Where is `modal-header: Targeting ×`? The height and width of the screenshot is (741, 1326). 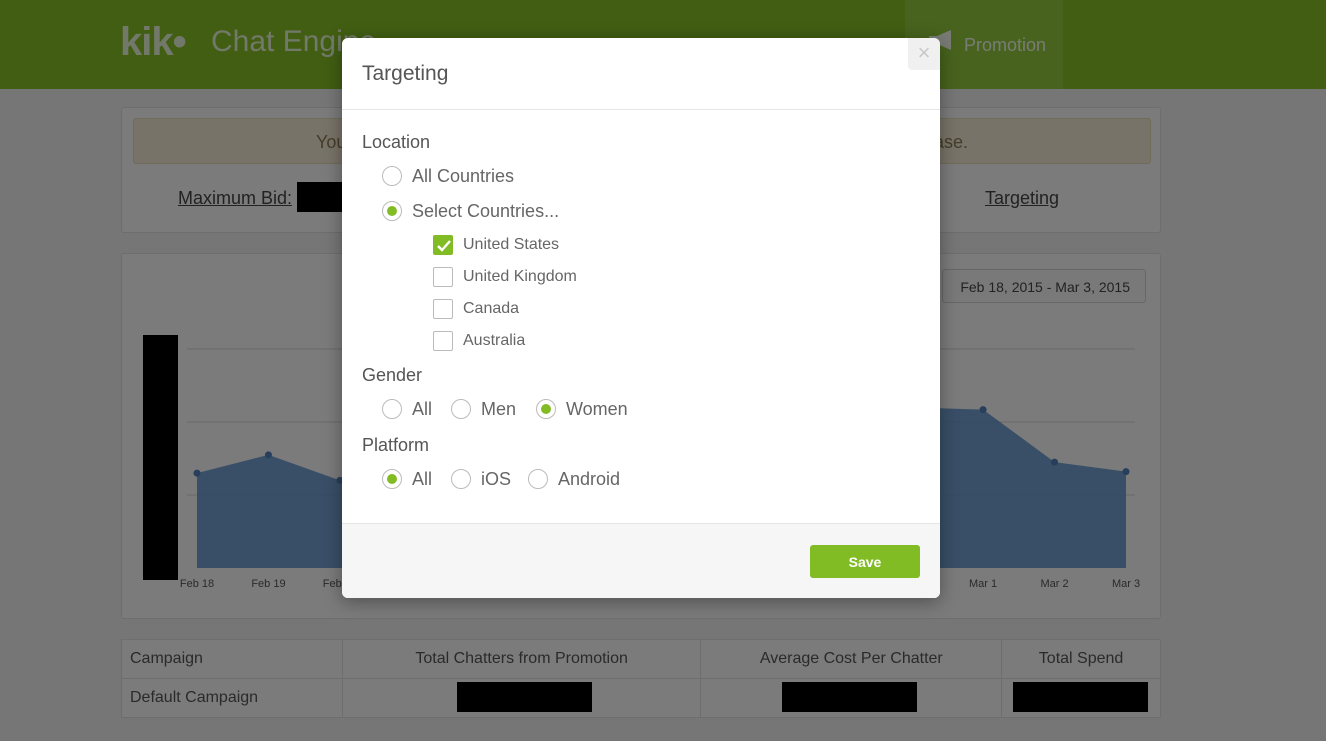
modal-header: Targeting × is located at coordinates (641, 74).